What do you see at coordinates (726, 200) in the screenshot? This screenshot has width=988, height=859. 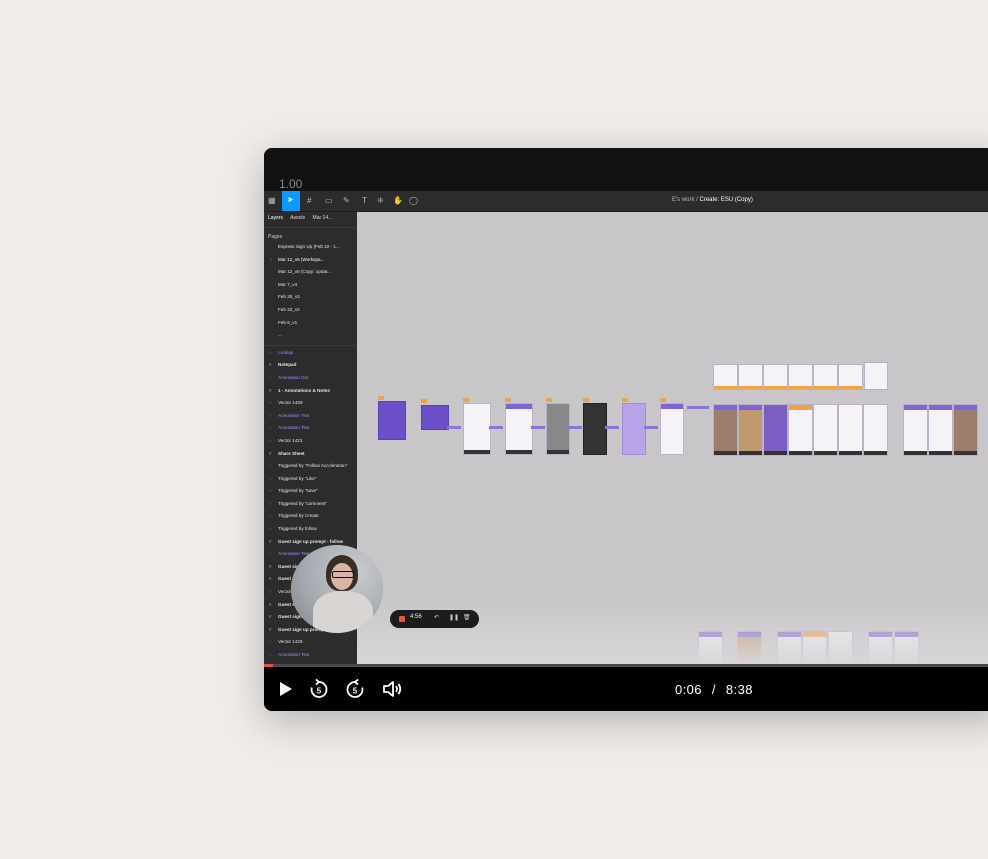 I see `file-name: Create: ESU (Copy)` at bounding box center [726, 200].